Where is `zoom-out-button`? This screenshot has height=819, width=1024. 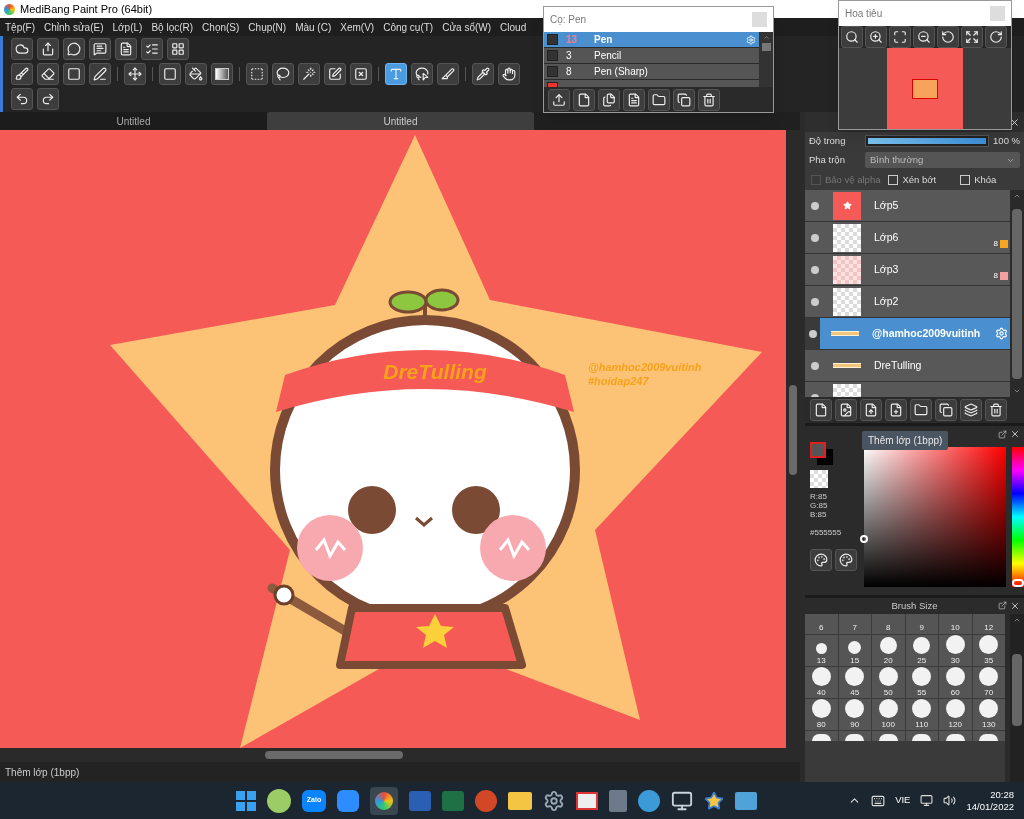 zoom-out-button is located at coordinates (924, 37).